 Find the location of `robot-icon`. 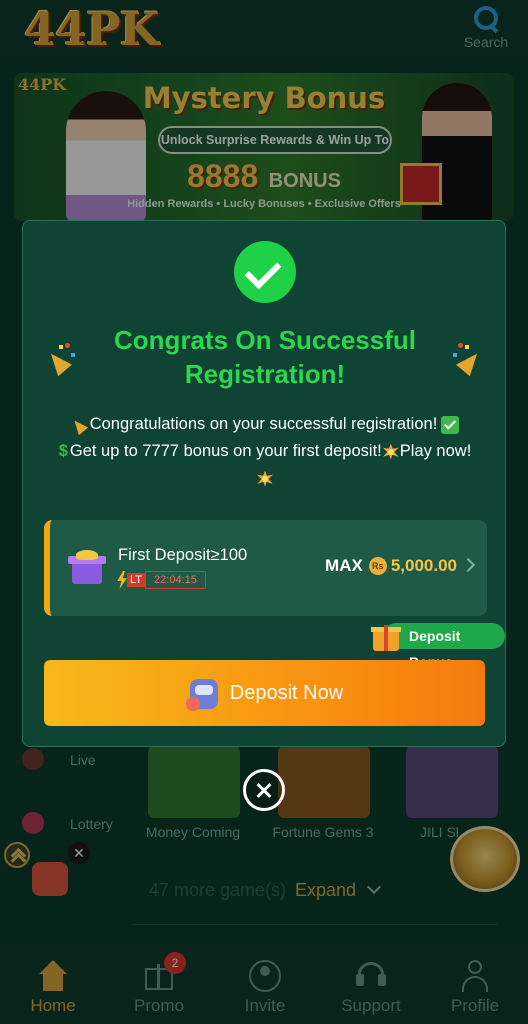

robot-icon is located at coordinates (203, 693).